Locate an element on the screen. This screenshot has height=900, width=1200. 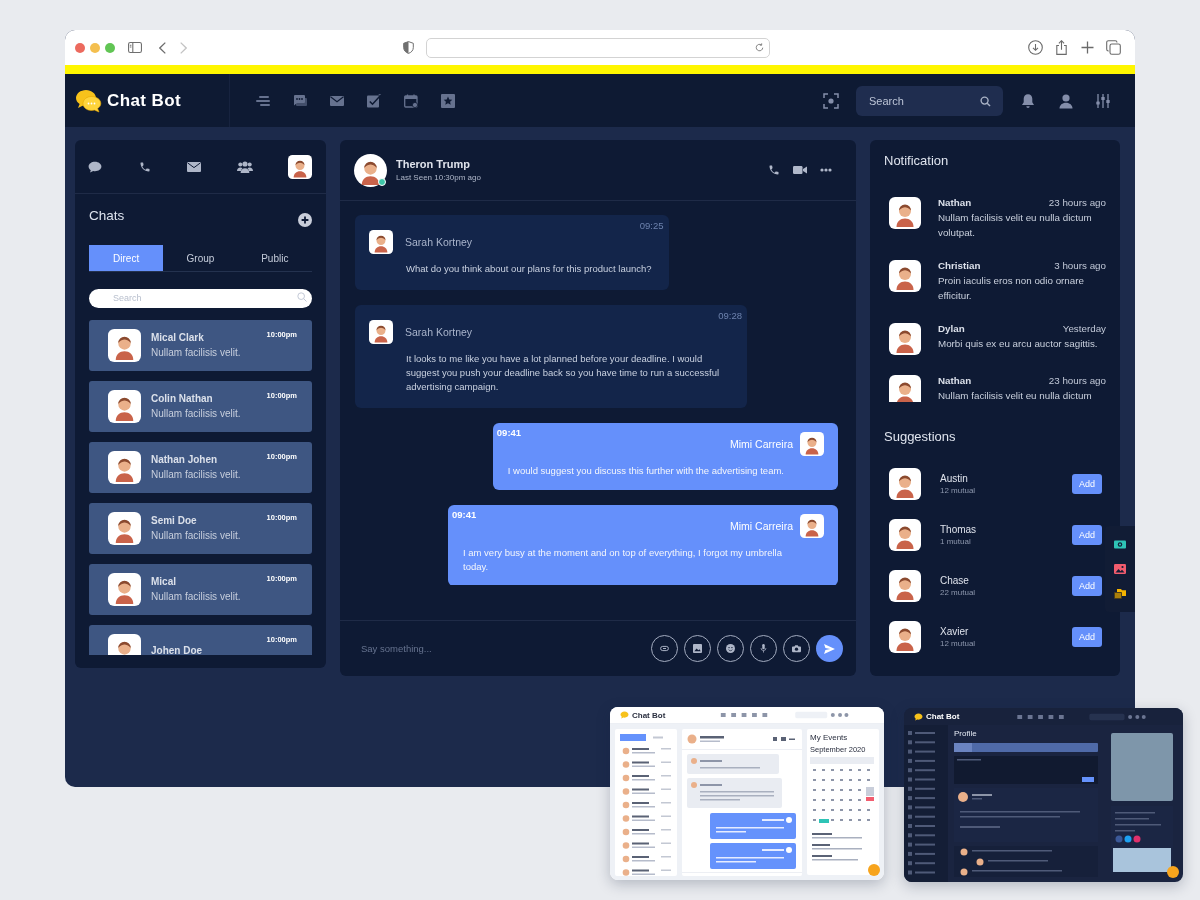
photo-placeholder is located at coordinates (1142, 767).